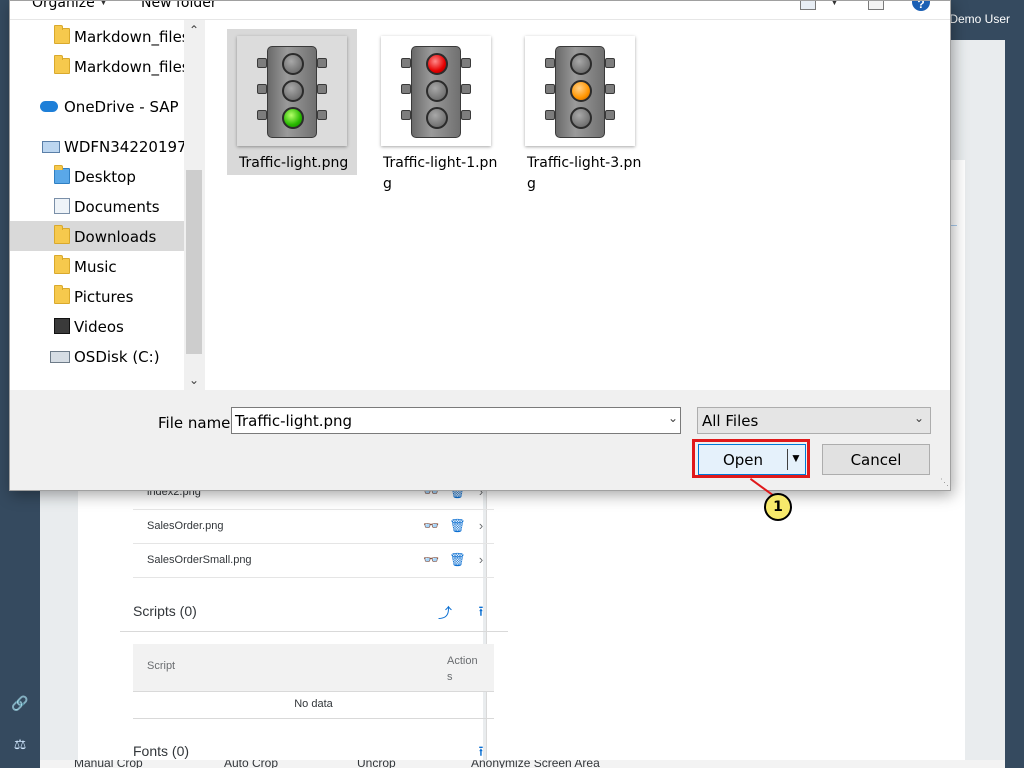 This screenshot has height=768, width=1024. Describe the element at coordinates (921, 6) in the screenshot. I see `help-icon: ?` at that location.